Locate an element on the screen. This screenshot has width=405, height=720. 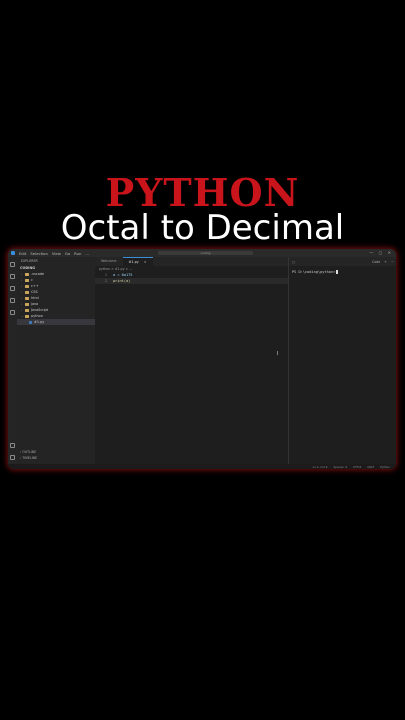
code-text: print(a) is located at coordinates (122, 281).